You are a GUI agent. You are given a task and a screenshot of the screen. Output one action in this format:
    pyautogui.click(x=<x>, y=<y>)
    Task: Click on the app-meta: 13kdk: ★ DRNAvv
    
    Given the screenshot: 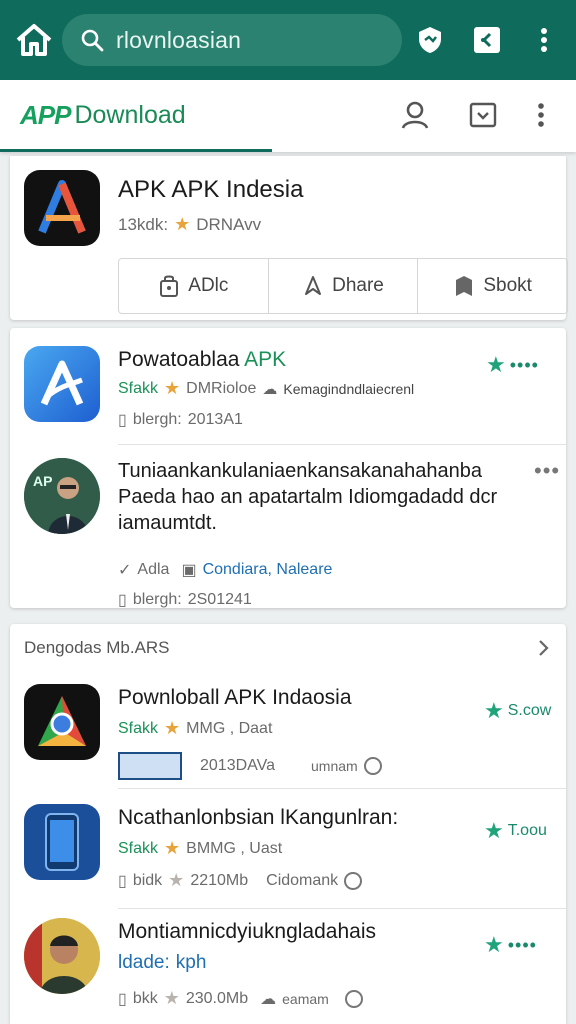 What is the action you would take?
    pyautogui.click(x=189, y=224)
    